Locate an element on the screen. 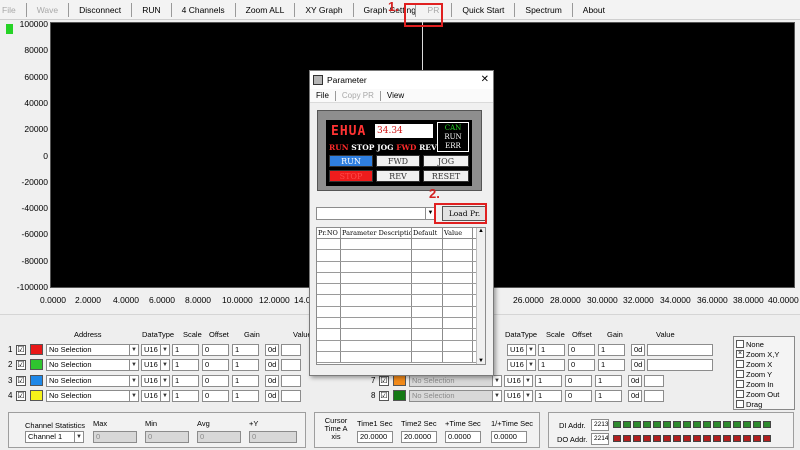  menu-spectrum: Spectrum is located at coordinates (544, 9).